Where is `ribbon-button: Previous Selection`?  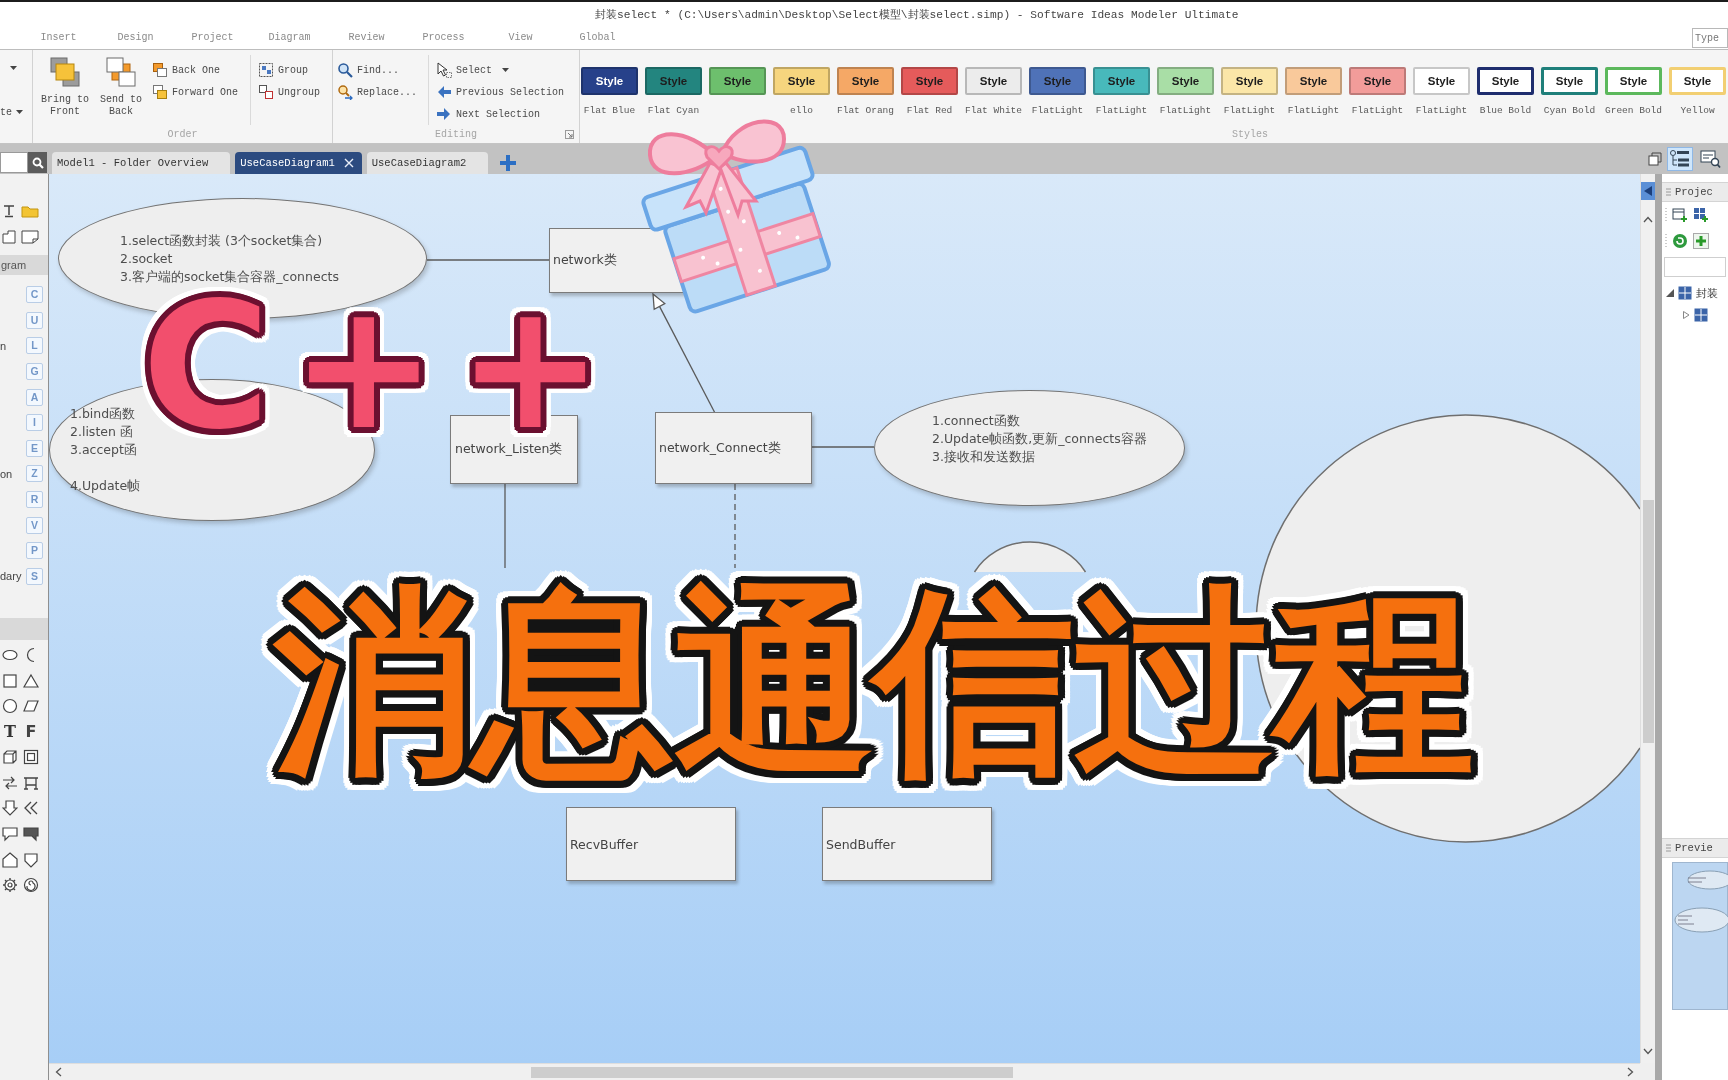
ribbon-button: Previous Selection is located at coordinates (500, 92).